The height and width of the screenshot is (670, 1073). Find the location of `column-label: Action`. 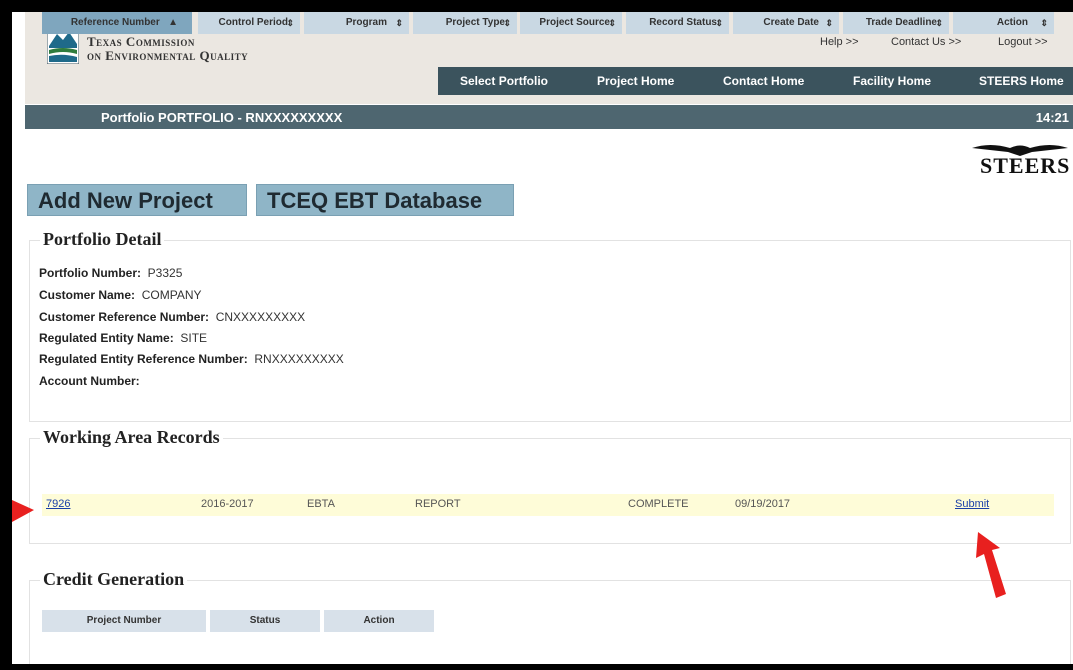

column-label: Action is located at coordinates (1012, 22).